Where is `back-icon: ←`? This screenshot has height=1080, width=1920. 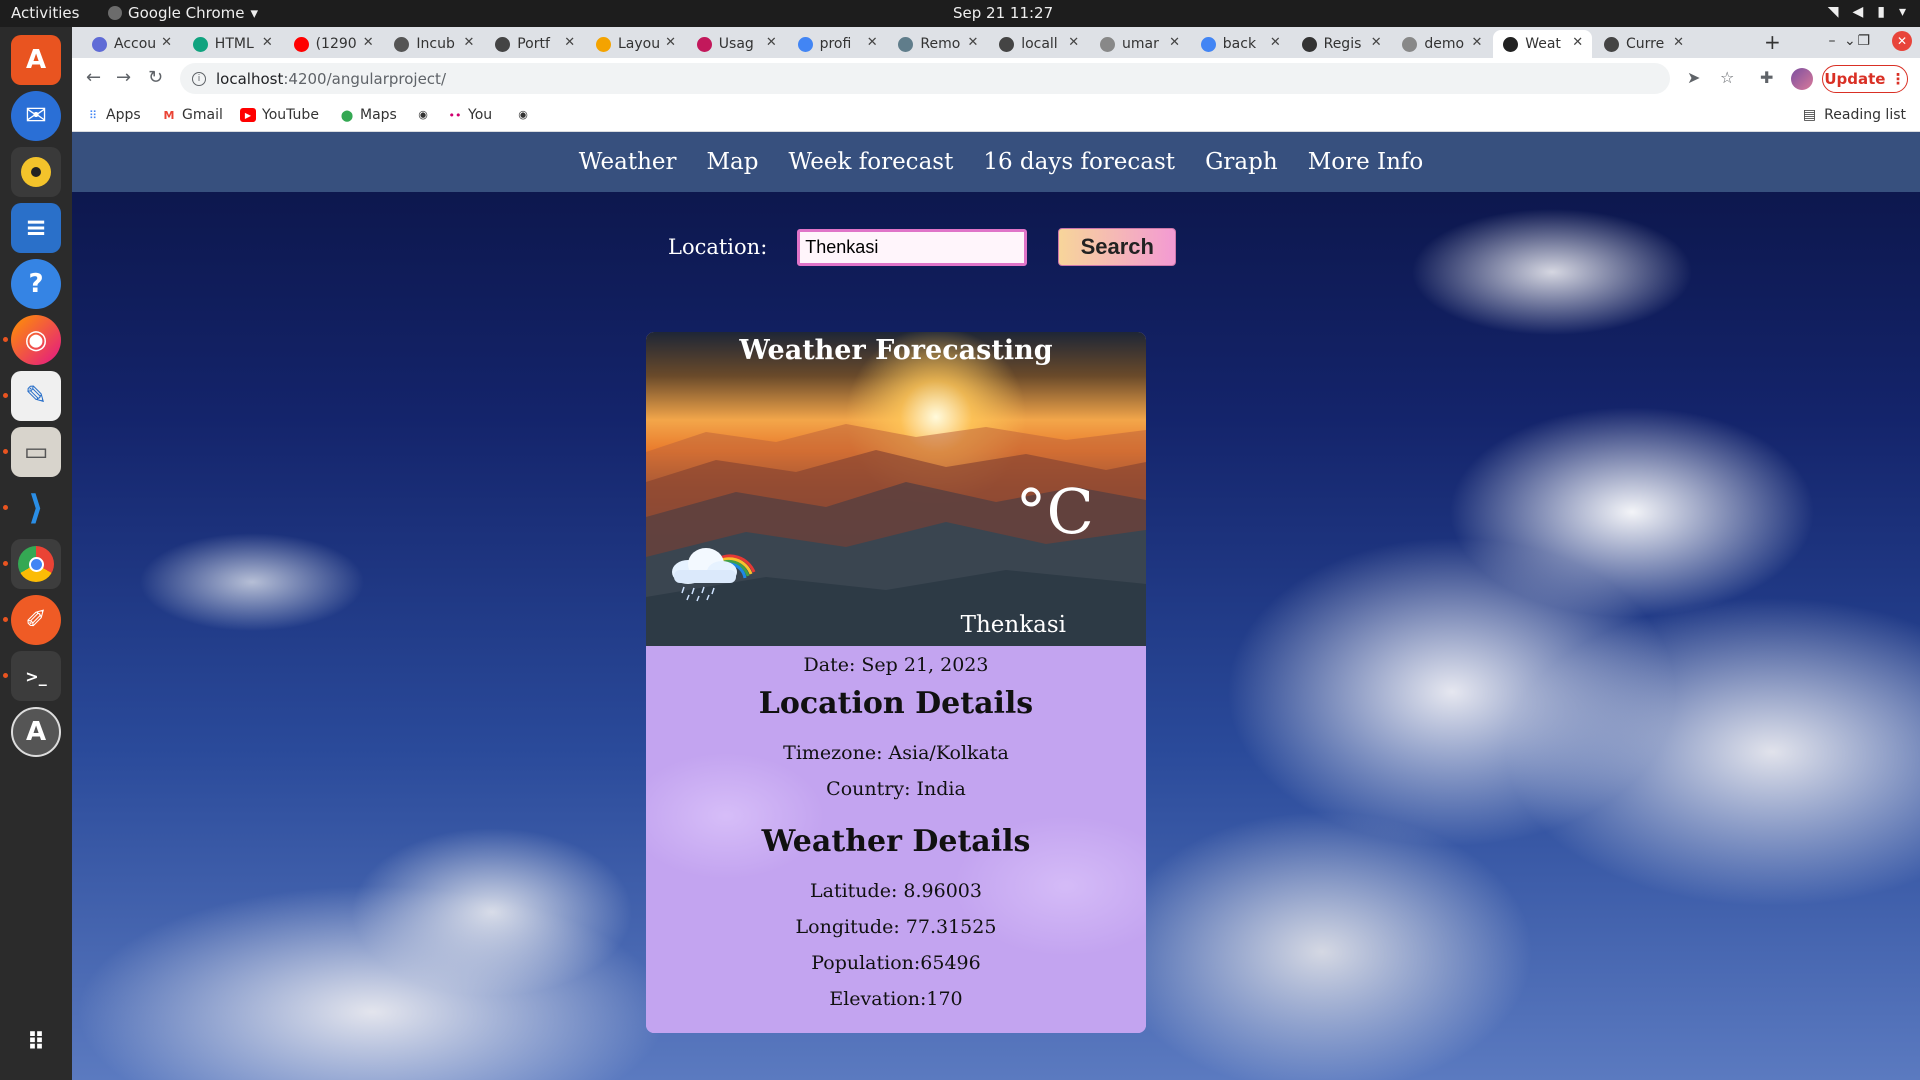 back-icon: ← is located at coordinates (93, 77).